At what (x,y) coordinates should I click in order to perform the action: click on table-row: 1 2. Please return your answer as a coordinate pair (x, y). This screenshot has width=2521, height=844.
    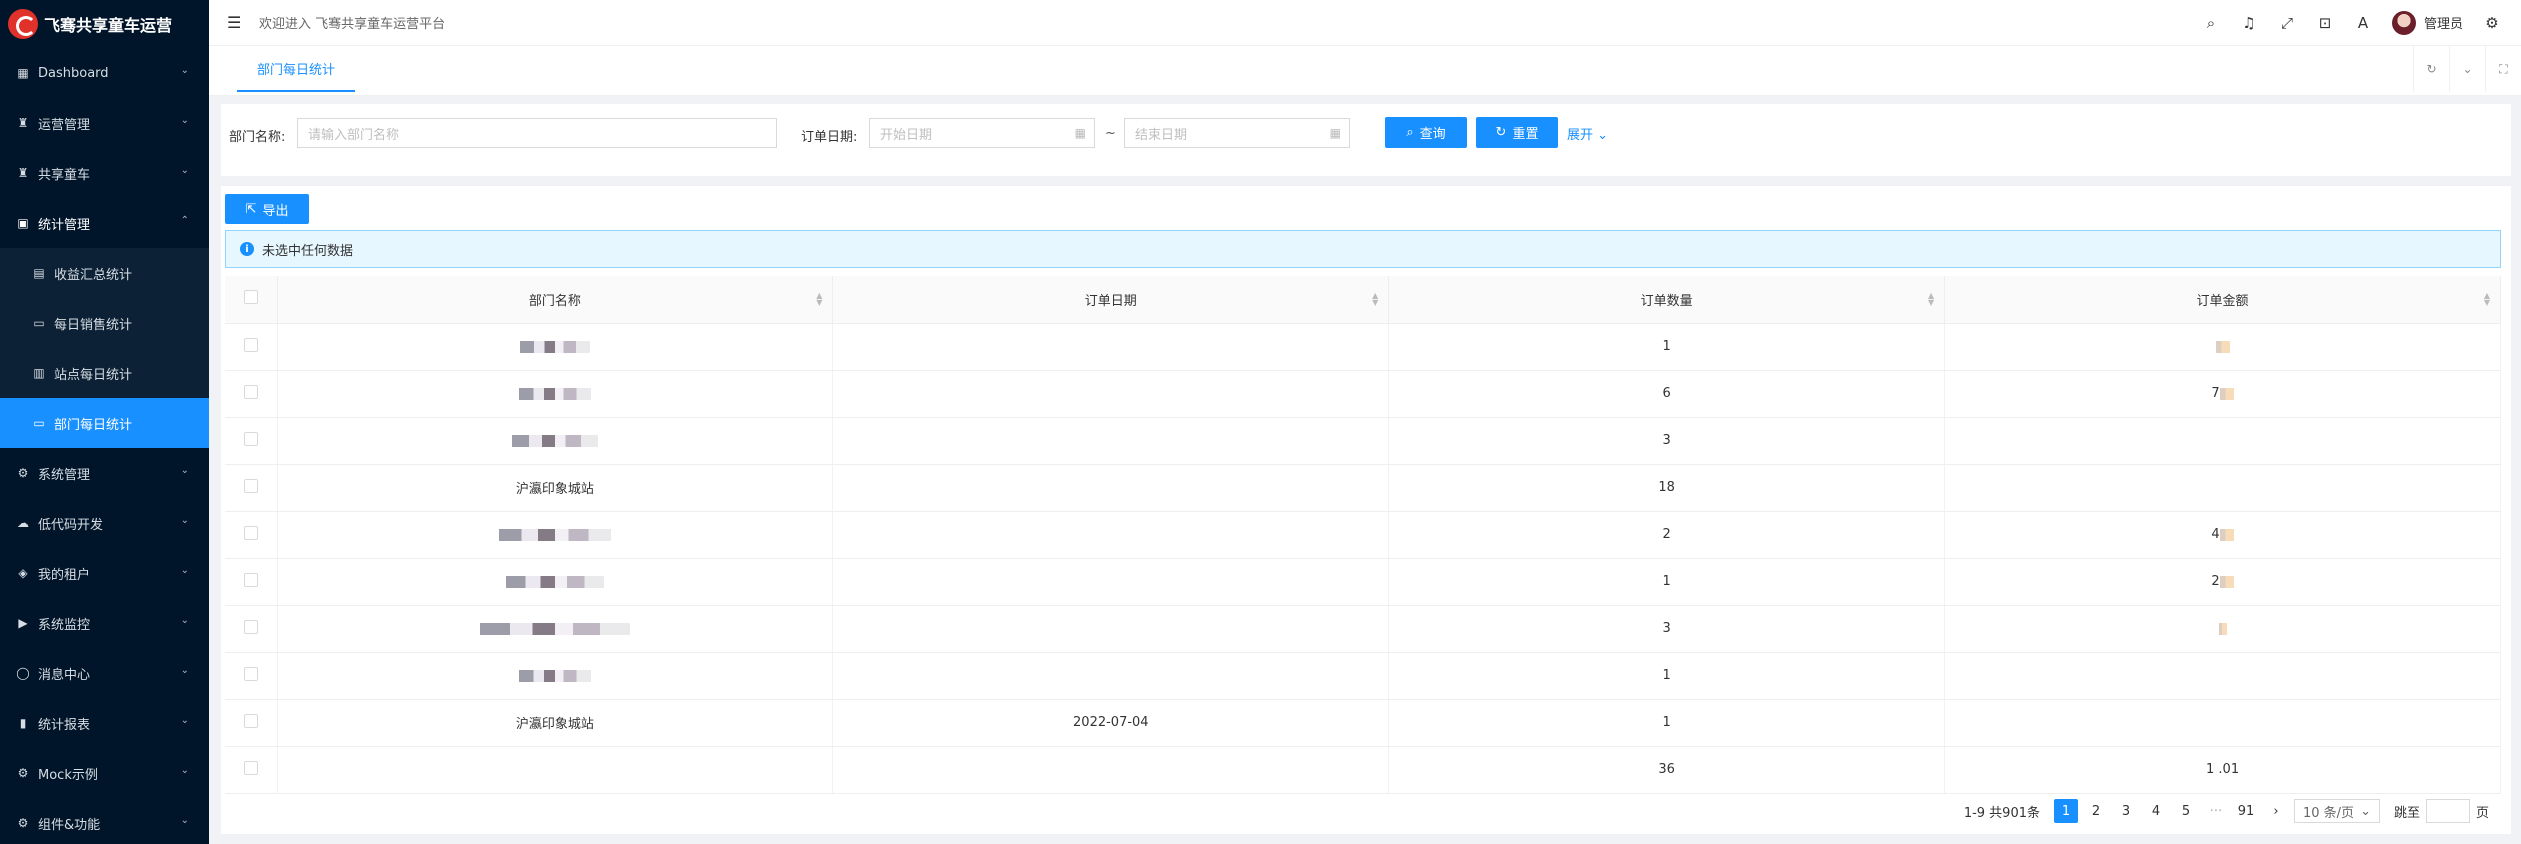
    Looking at the image, I should click on (1363, 582).